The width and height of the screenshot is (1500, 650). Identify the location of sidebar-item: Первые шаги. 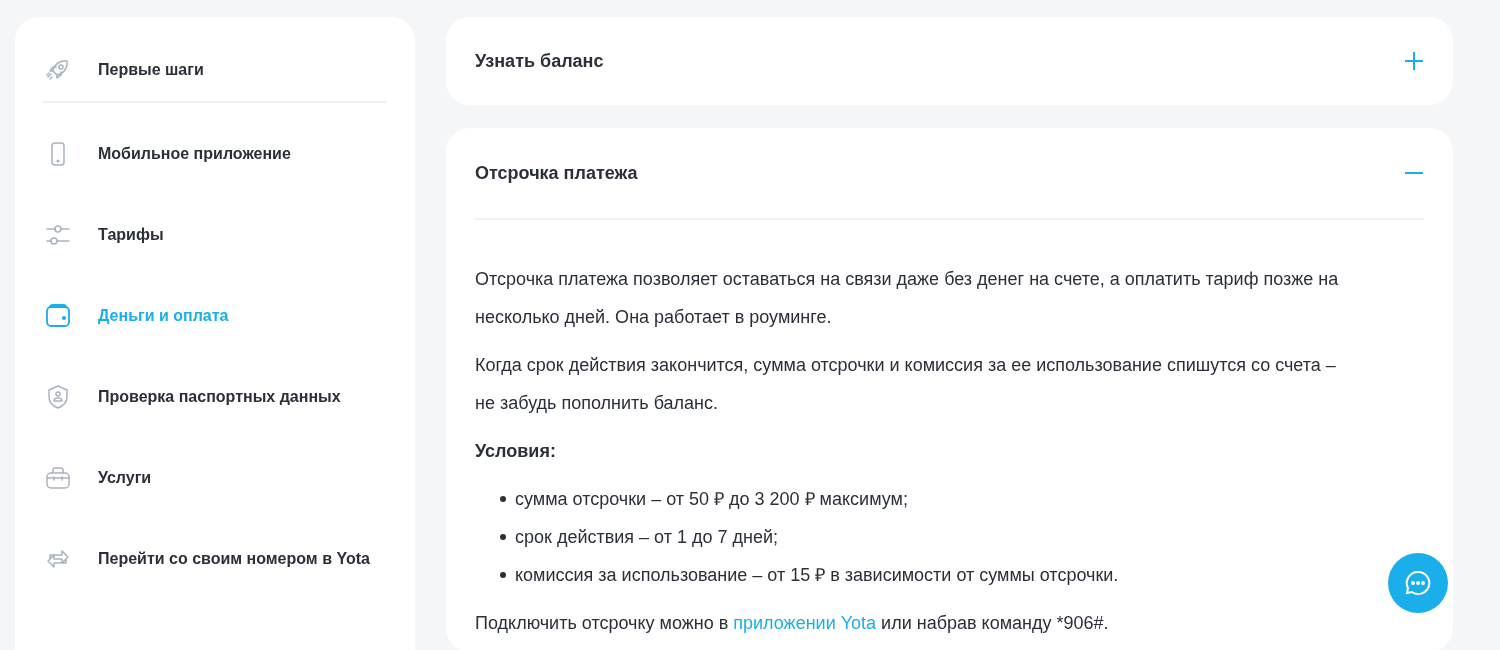
(215, 70).